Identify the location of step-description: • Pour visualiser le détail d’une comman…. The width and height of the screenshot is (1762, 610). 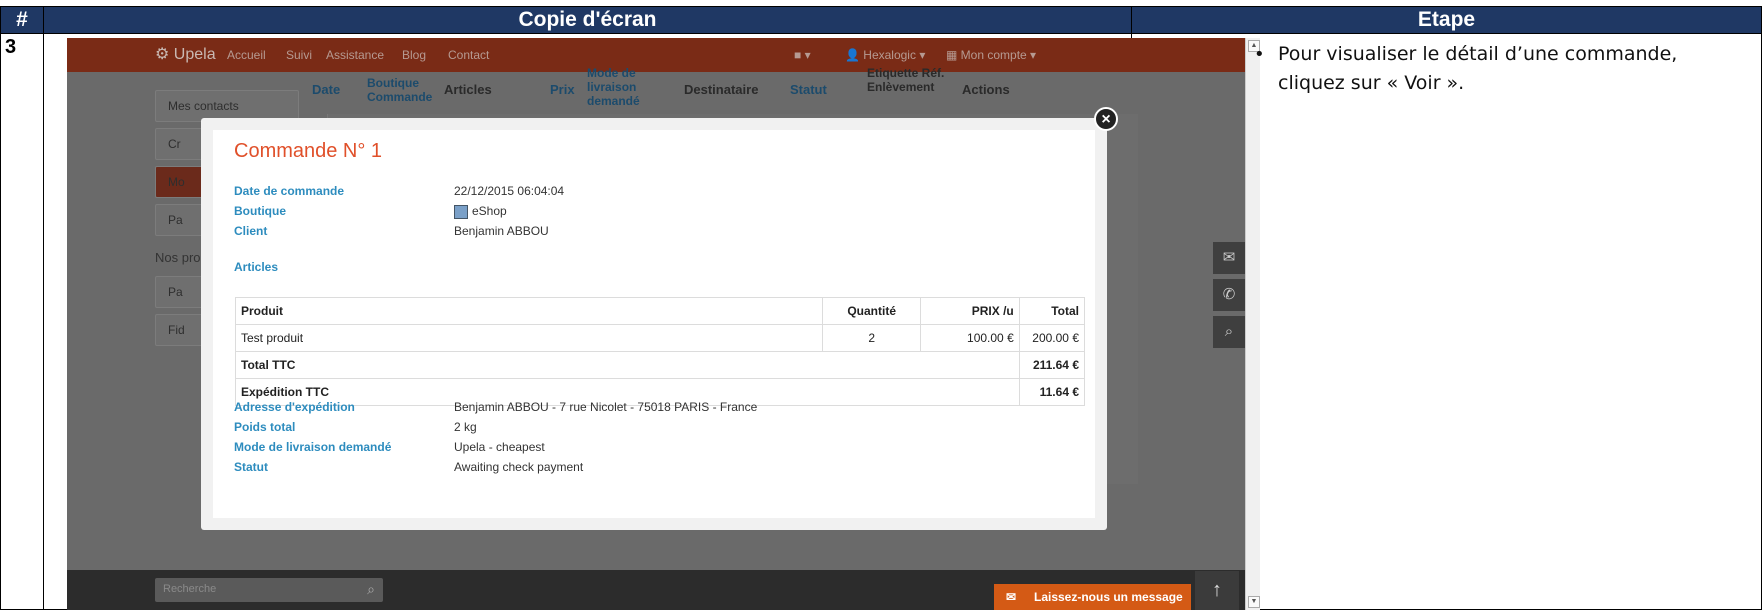
(1501, 69).